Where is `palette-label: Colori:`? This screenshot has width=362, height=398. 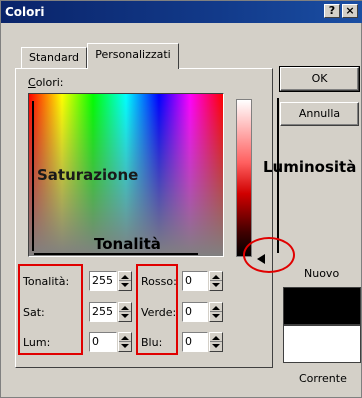 palette-label: Colori: is located at coordinates (46, 82).